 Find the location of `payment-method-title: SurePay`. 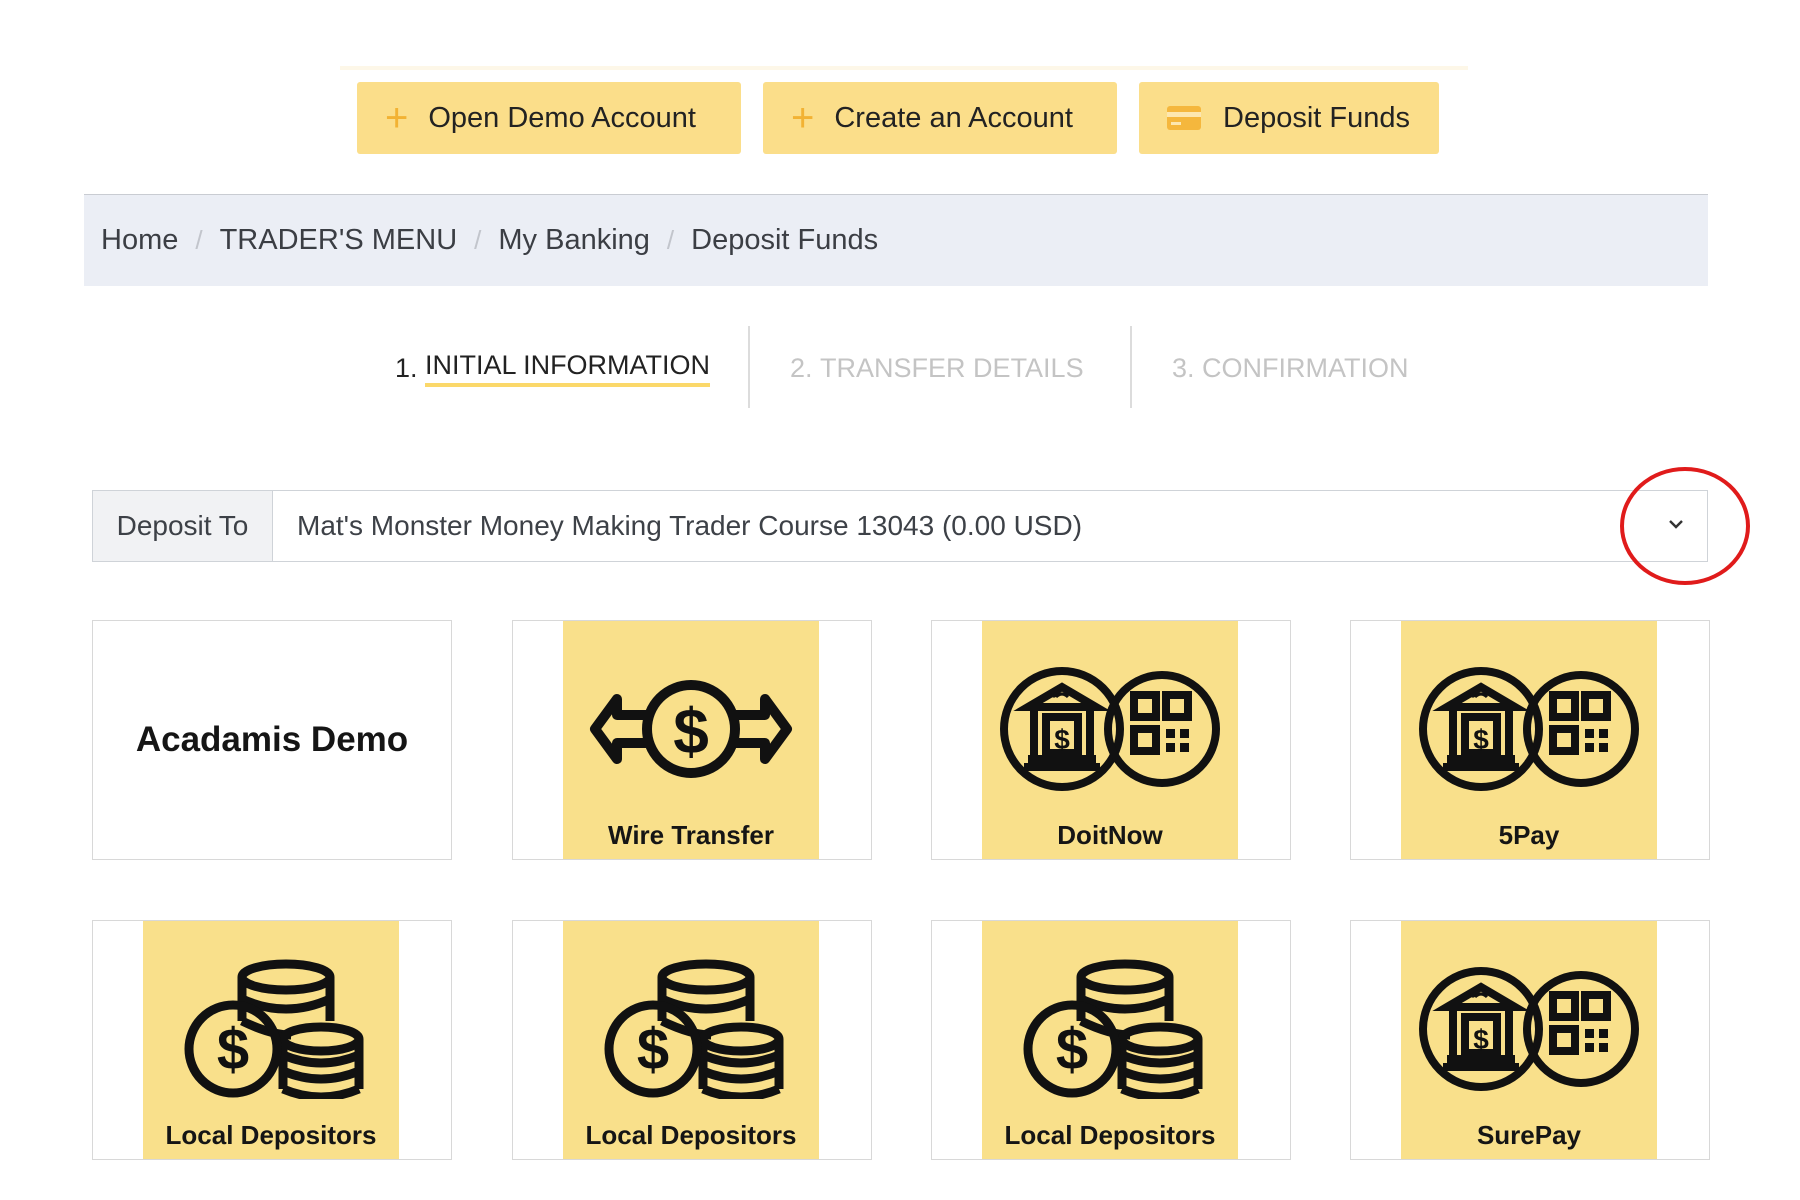

payment-method-title: SurePay is located at coordinates (1529, 1135).